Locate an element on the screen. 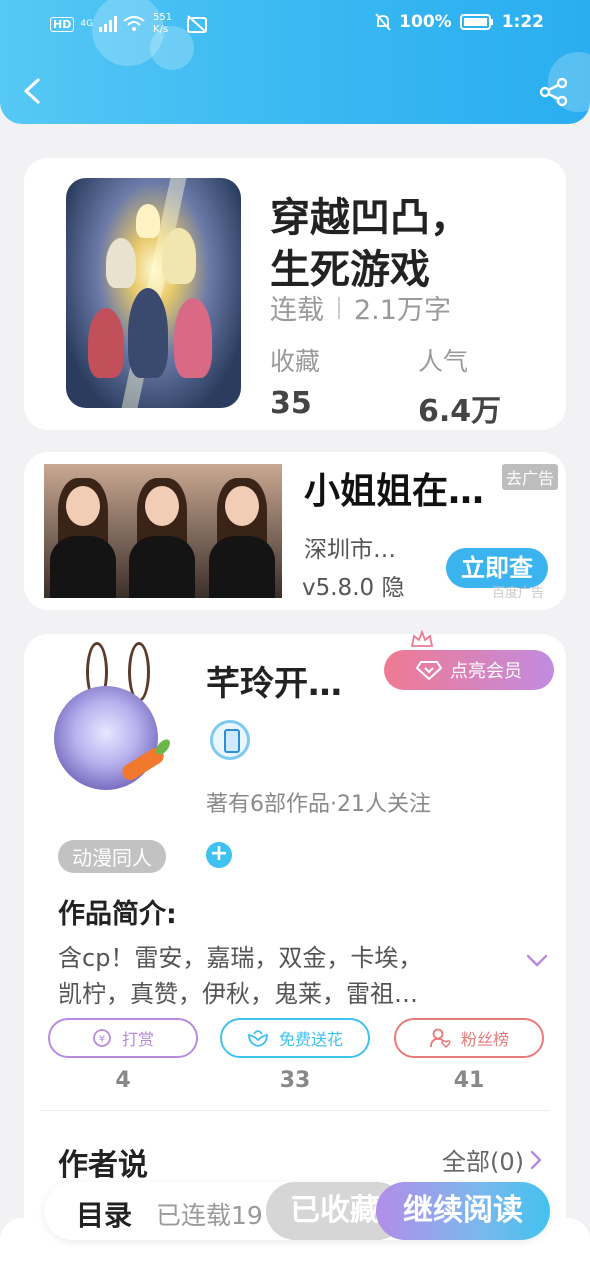  intro-heading: 作品简介: is located at coordinates (117, 914).